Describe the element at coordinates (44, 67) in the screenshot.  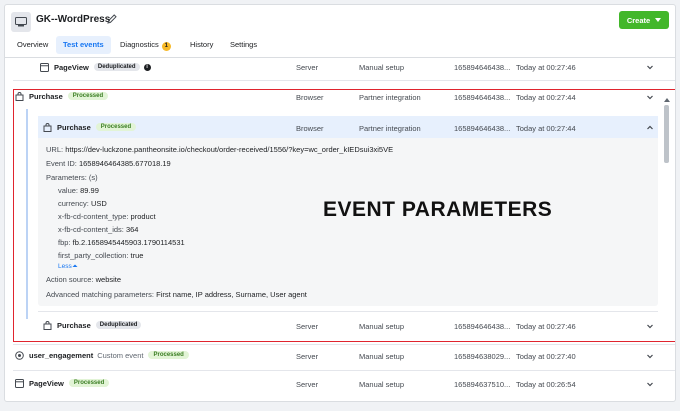
I see `page-icon` at that location.